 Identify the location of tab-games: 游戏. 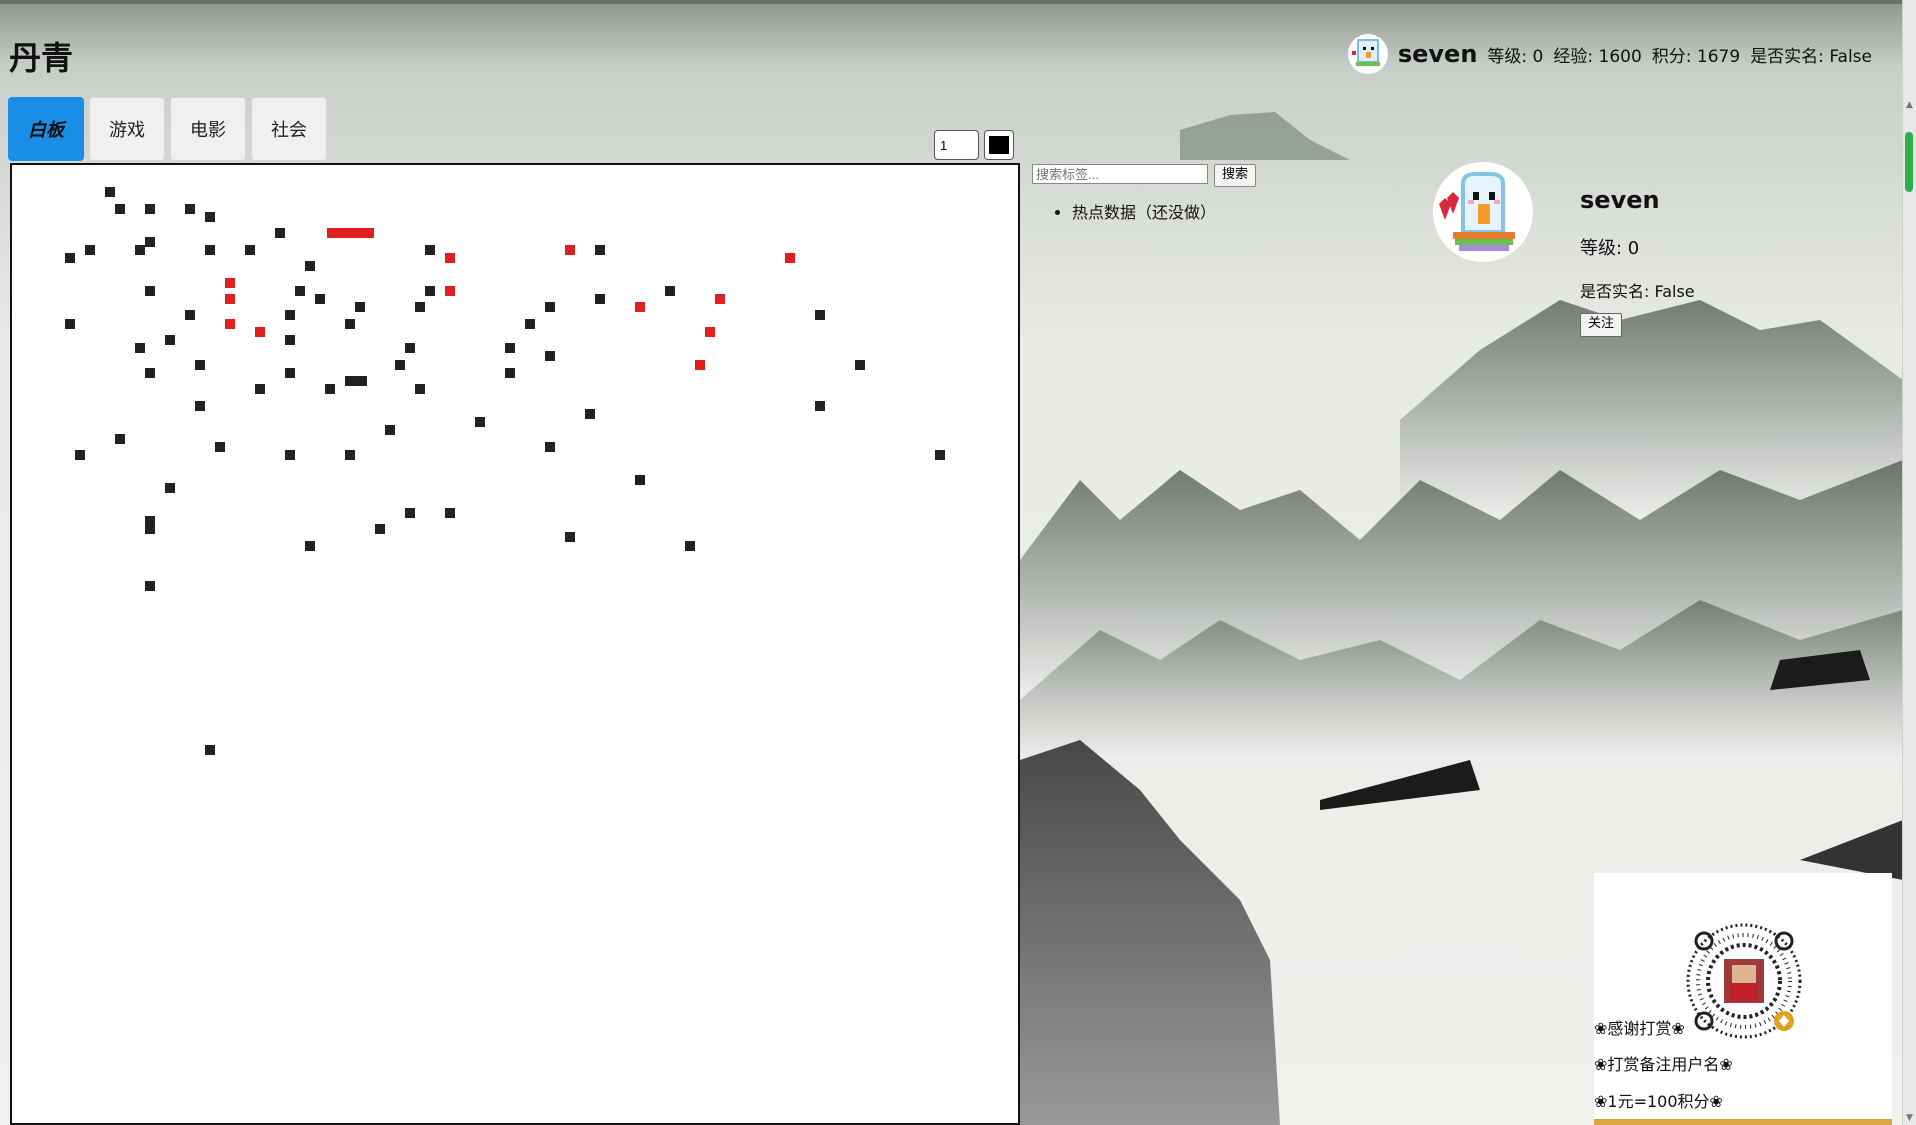
(127, 129).